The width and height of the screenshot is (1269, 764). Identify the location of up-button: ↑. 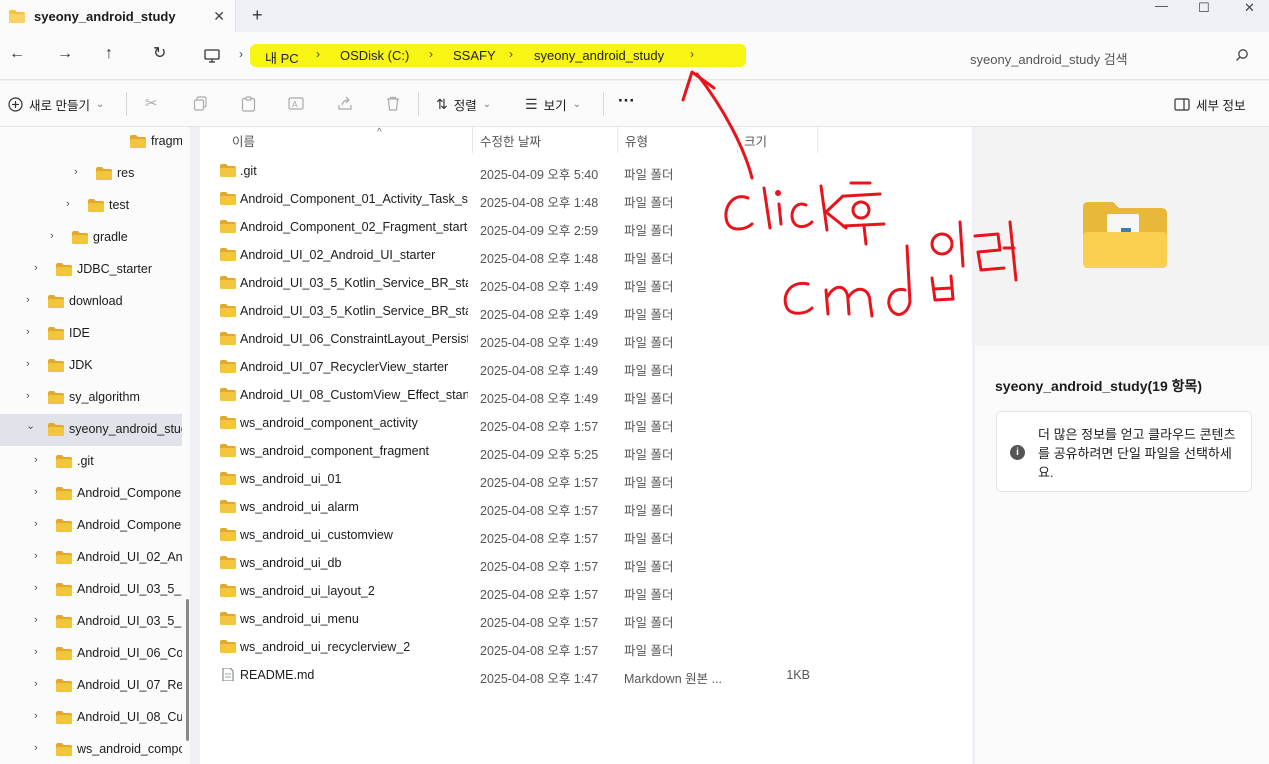
(109, 54).